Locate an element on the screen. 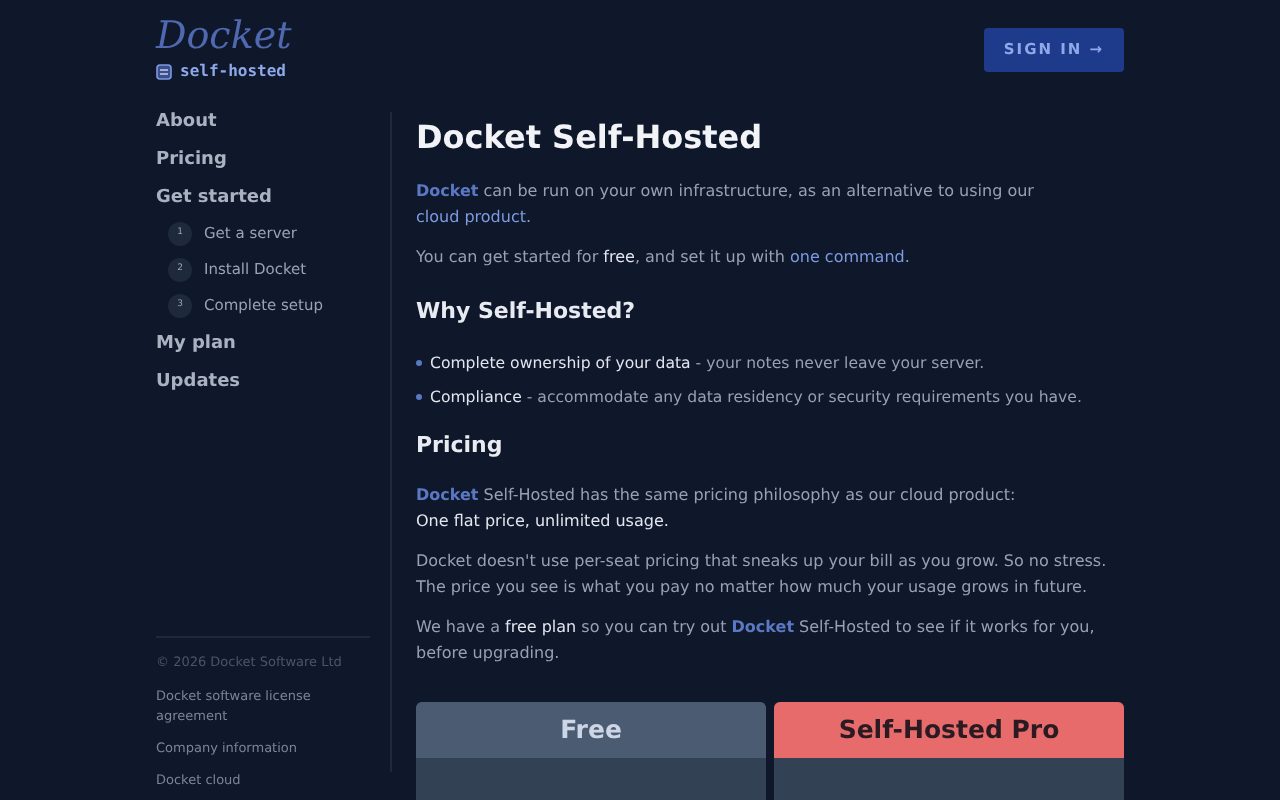  text-link: one command is located at coordinates (847, 257).